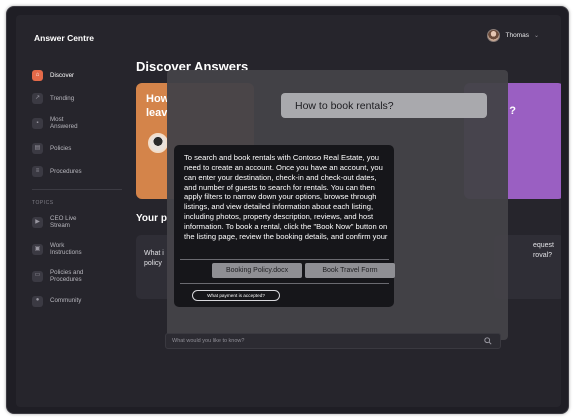 This screenshot has width=575, height=420. I want to click on sidebar-item-discover: ⌂ Discover, so click(77, 75).